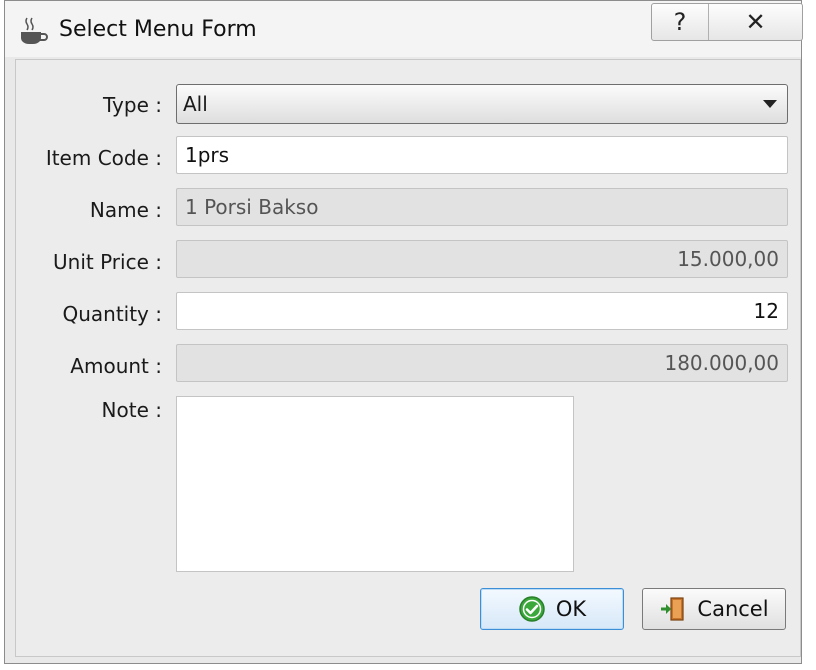 This screenshot has width=816, height=670. Describe the element at coordinates (552, 609) in the screenshot. I see `ok-button: OK` at that location.